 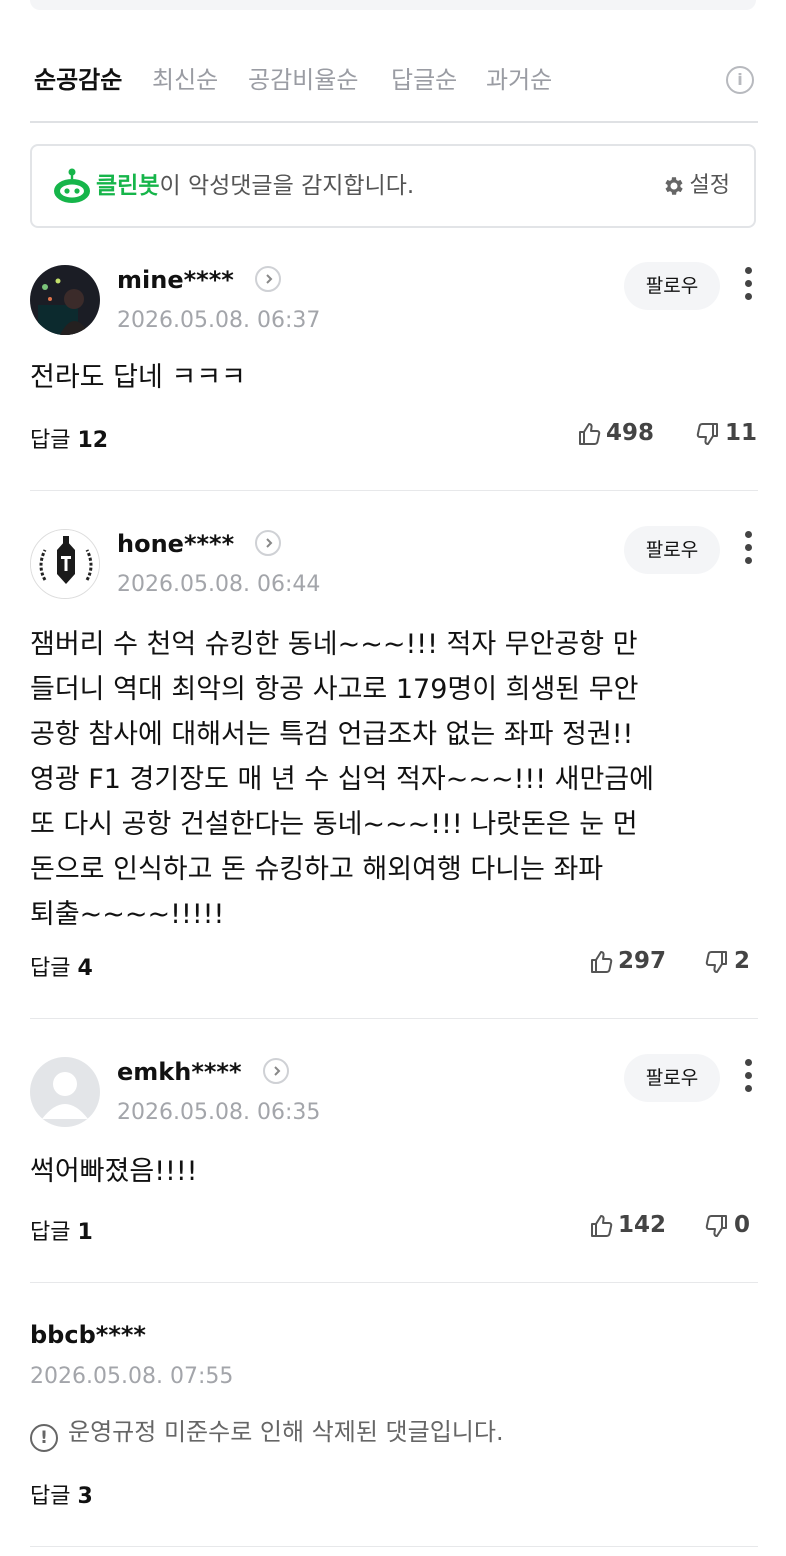 I want to click on alert-icon: !, so click(x=44, y=1438).